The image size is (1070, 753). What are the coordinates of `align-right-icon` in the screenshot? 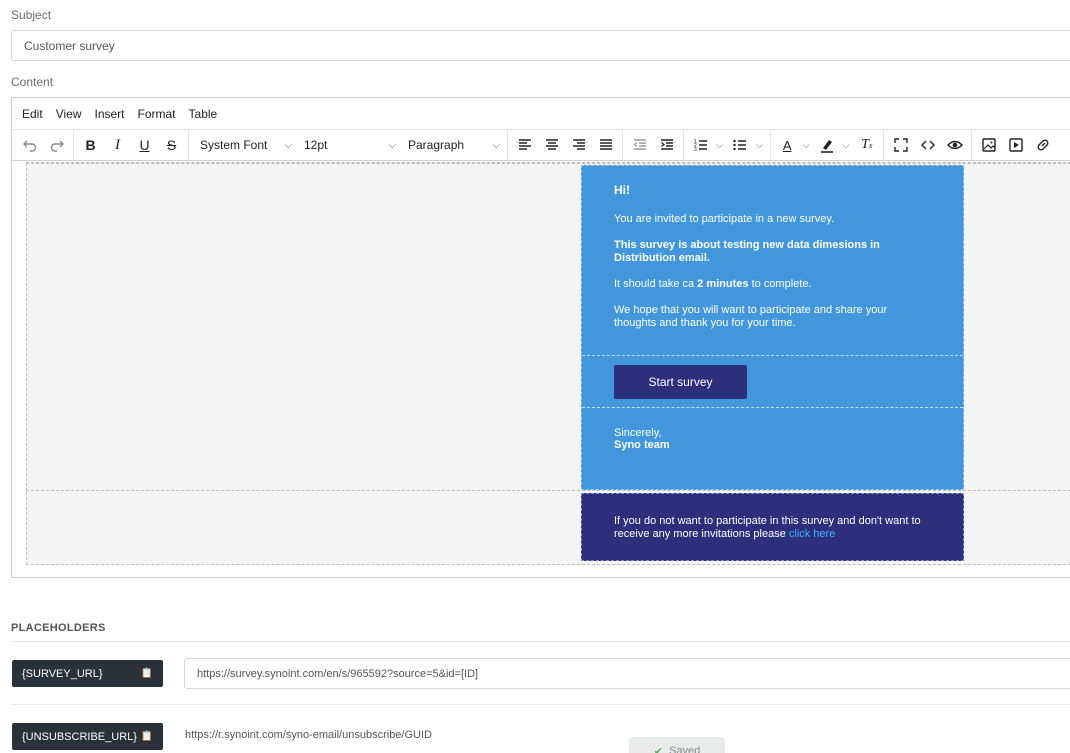 It's located at (578, 145).